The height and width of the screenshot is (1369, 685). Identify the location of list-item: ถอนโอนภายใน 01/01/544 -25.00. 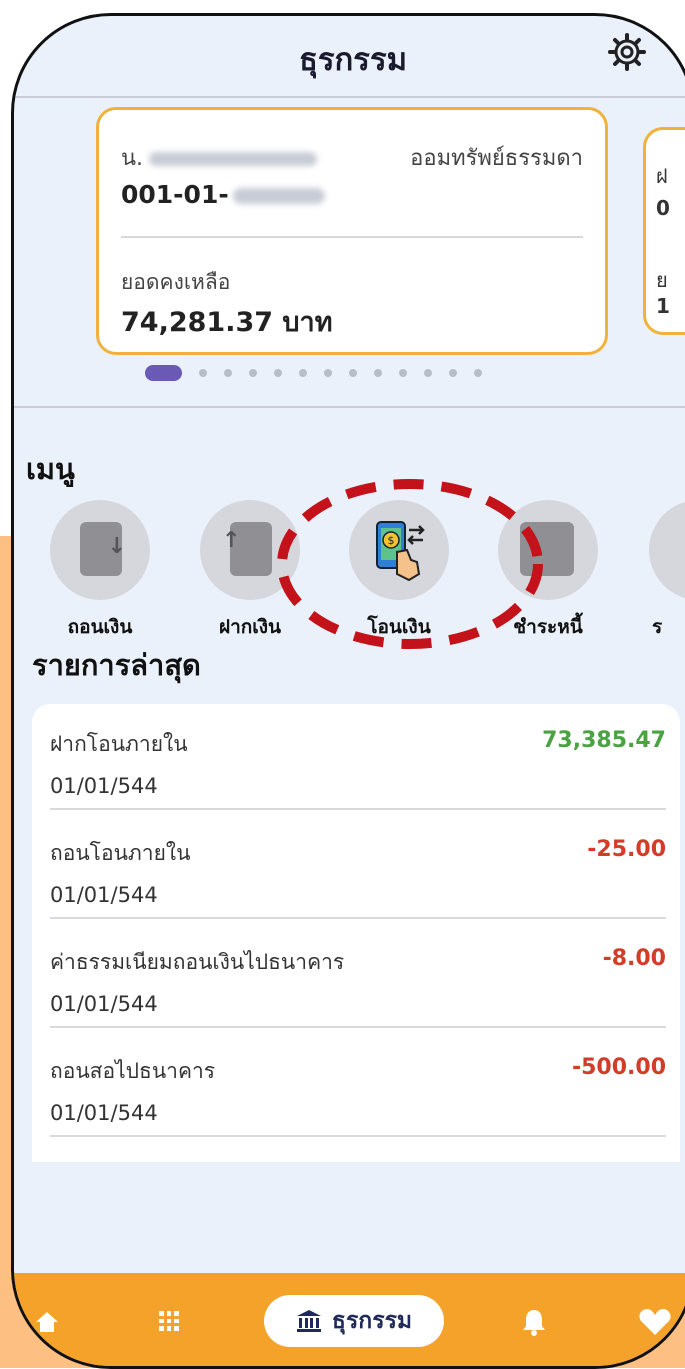
(356, 866).